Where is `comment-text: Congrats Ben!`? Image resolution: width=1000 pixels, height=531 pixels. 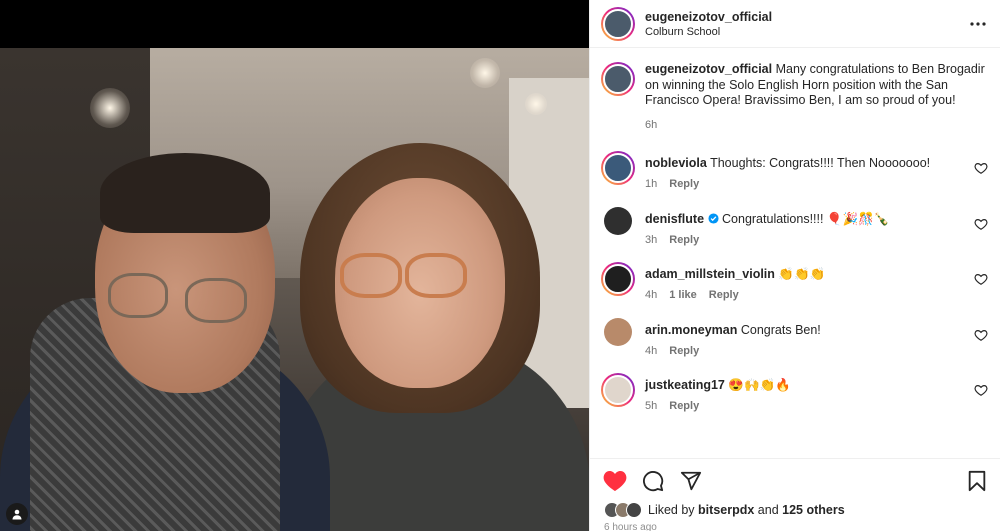
comment-text: Congrats Ben! is located at coordinates (780, 329).